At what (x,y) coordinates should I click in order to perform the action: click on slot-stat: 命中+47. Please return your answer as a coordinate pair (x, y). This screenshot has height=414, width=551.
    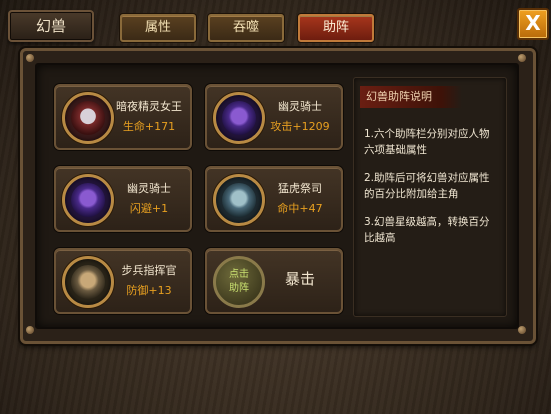
    Looking at the image, I should click on (300, 208).